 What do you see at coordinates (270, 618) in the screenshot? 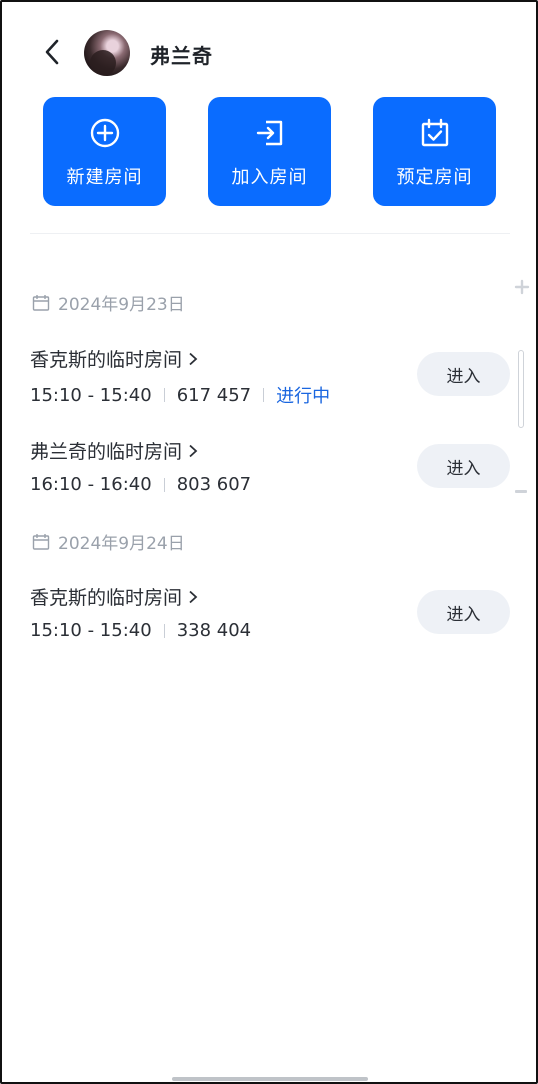
I see `meeting-item: 香克斯的临时房间 15:10 - 15:40 338 404 进入` at bounding box center [270, 618].